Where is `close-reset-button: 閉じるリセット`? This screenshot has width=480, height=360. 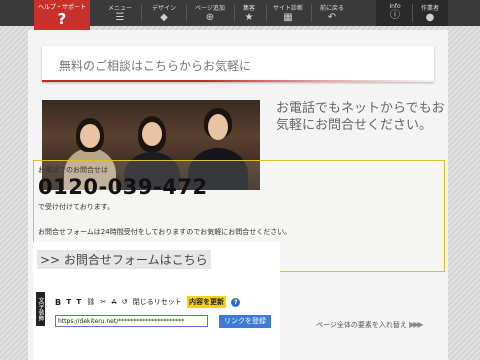 close-reset-button: 閉じるリセット is located at coordinates (157, 302).